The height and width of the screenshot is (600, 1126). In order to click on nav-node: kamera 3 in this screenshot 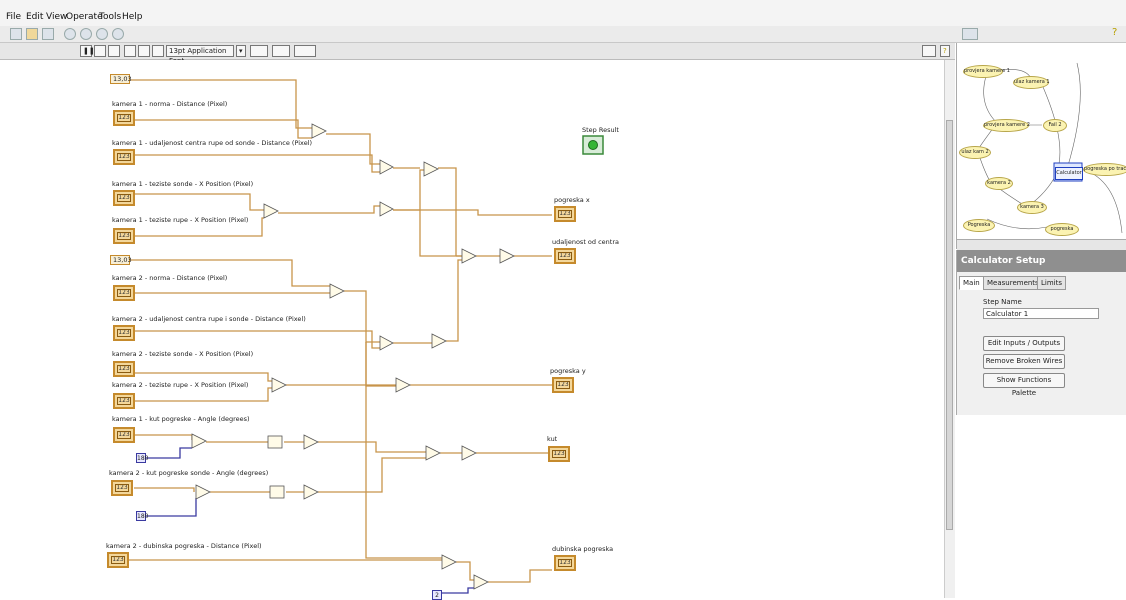, I will do `click(1032, 207)`.